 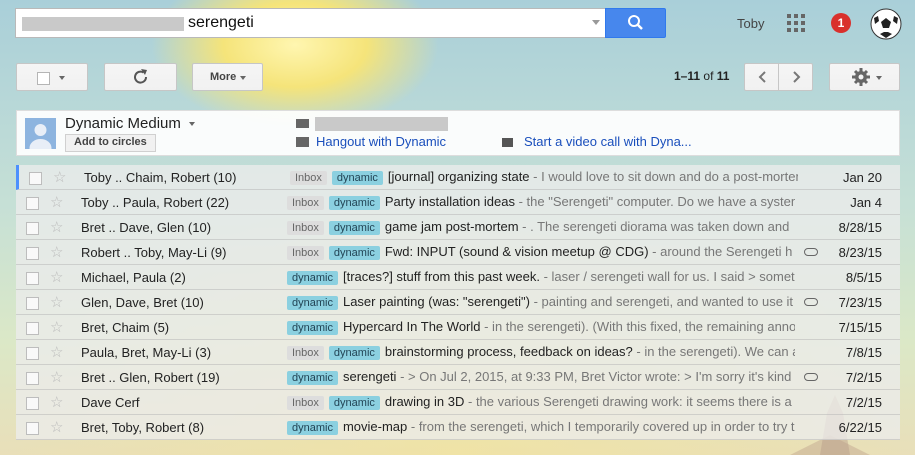 What do you see at coordinates (43, 78) in the screenshot?
I see `select-all-checkbox` at bounding box center [43, 78].